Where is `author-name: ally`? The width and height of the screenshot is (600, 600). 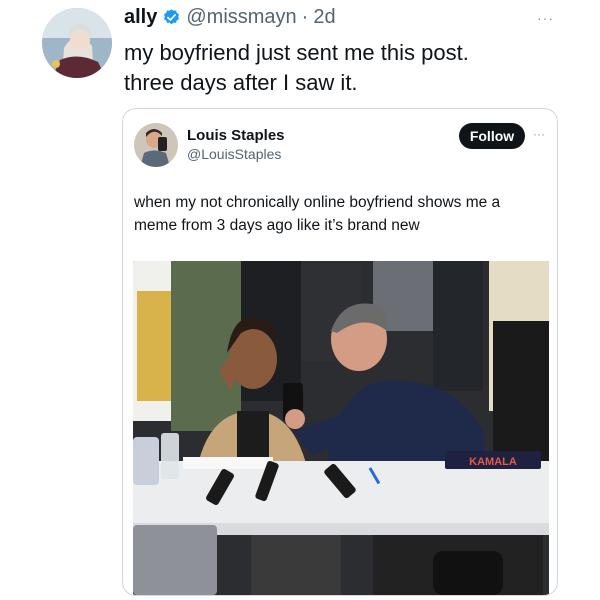 author-name: ally is located at coordinates (140, 17).